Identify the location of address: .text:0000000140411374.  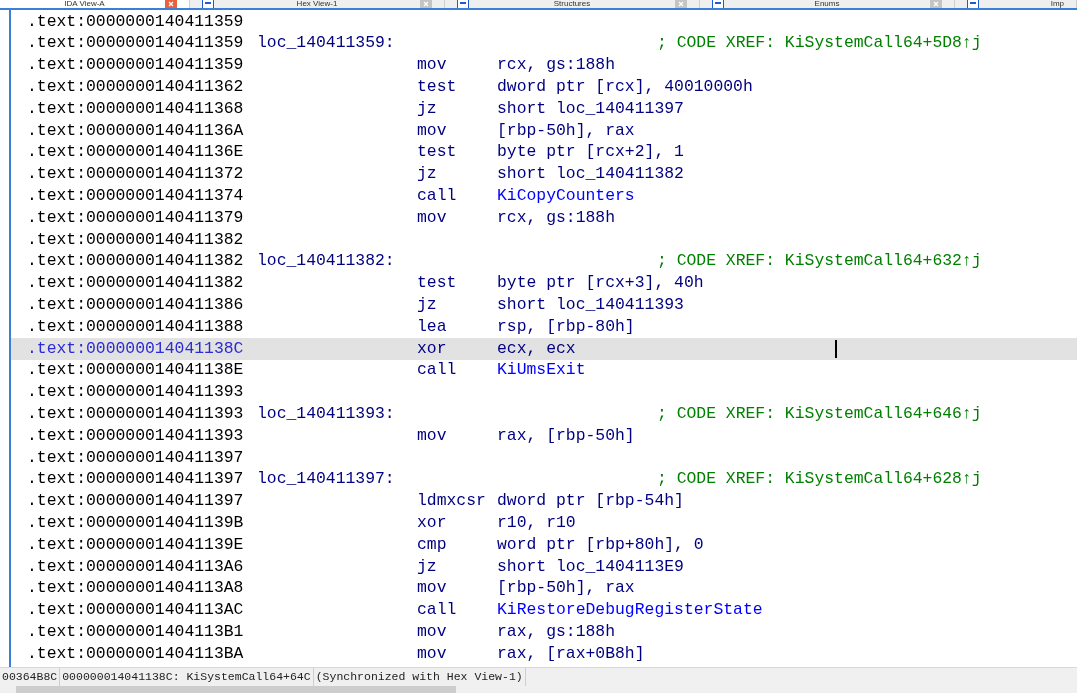
(136, 195).